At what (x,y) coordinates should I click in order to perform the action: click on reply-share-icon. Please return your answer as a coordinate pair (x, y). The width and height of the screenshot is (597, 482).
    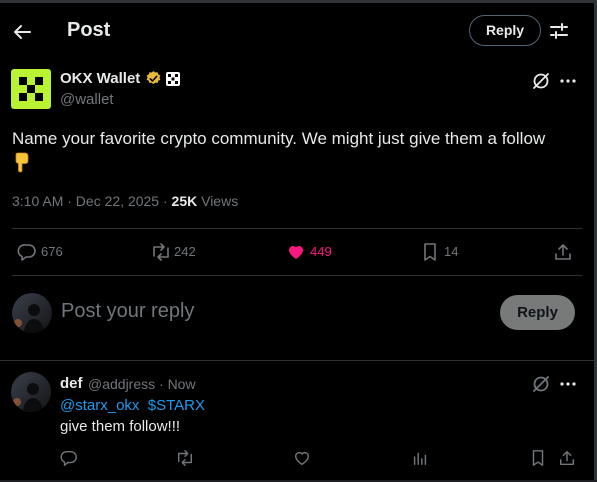
    Looking at the image, I should click on (568, 459).